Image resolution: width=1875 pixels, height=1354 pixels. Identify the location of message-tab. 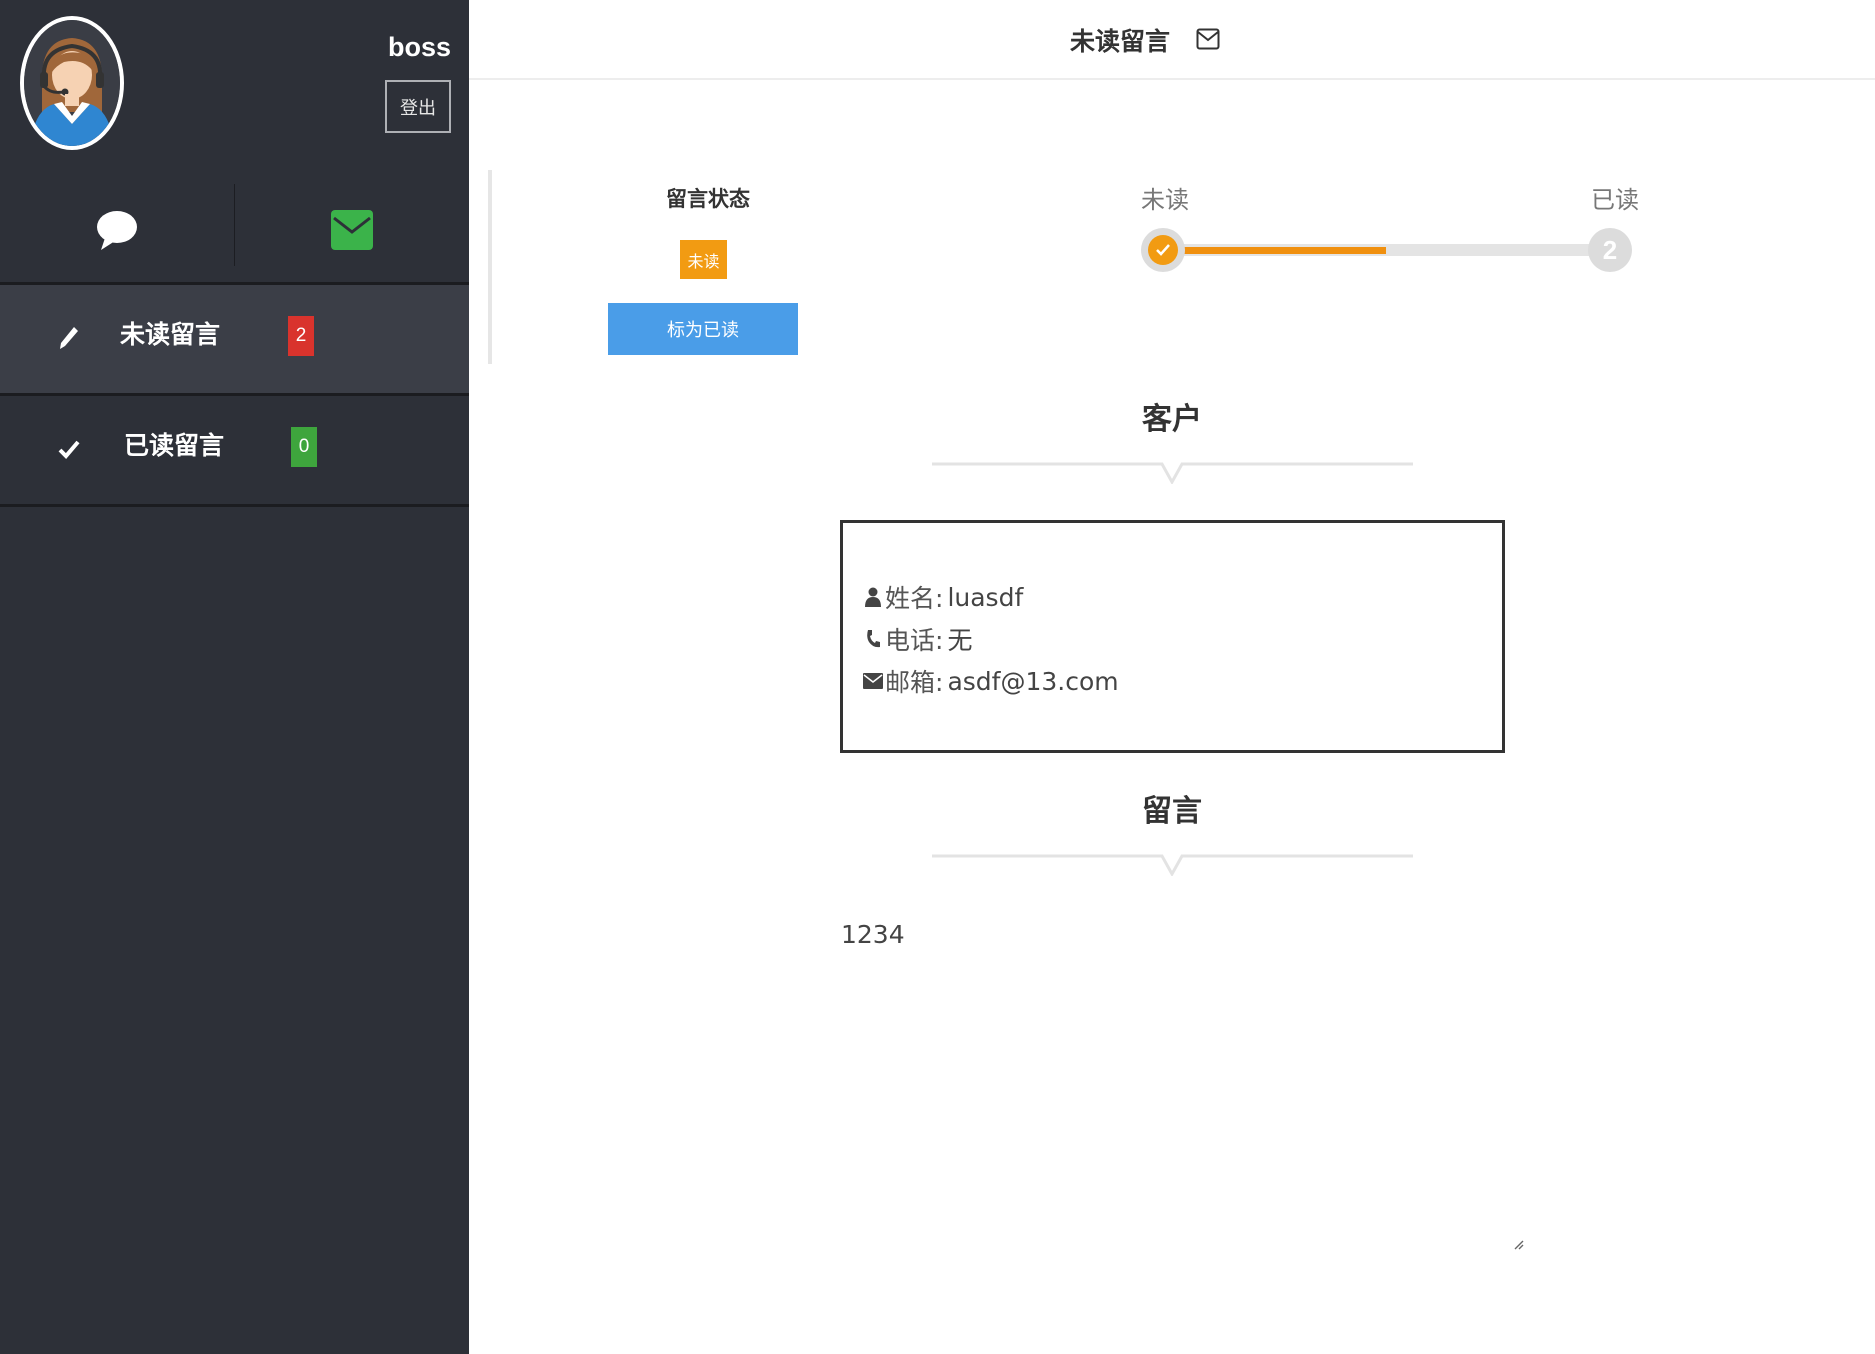
(352, 232).